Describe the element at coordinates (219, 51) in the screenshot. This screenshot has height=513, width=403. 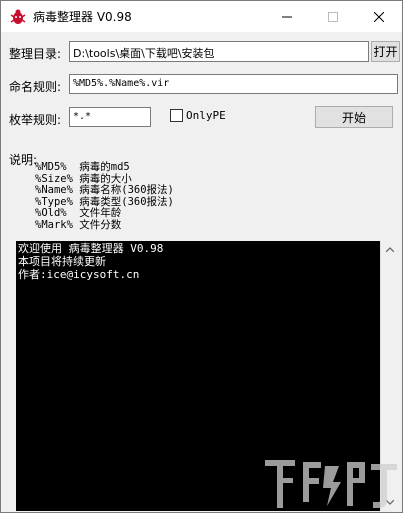
I see `dir-input: D:\tools\桌面\下载吧\安装包` at that location.